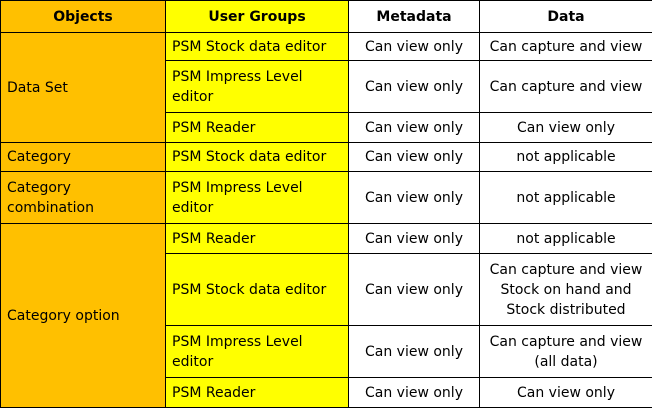 The width and height of the screenshot is (652, 408). I want to click on header-user-groups: User Groups, so click(257, 17).